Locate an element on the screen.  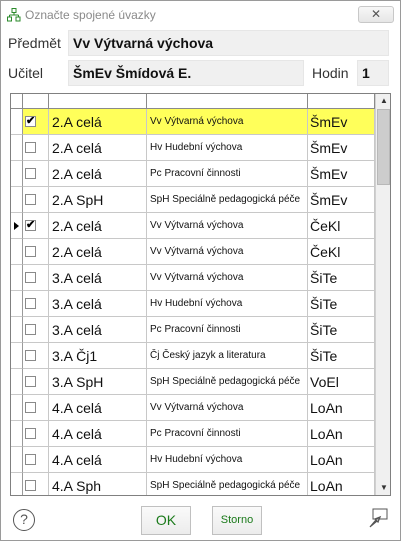
row-teacher-cell: VoEl is located at coordinates (341, 382).